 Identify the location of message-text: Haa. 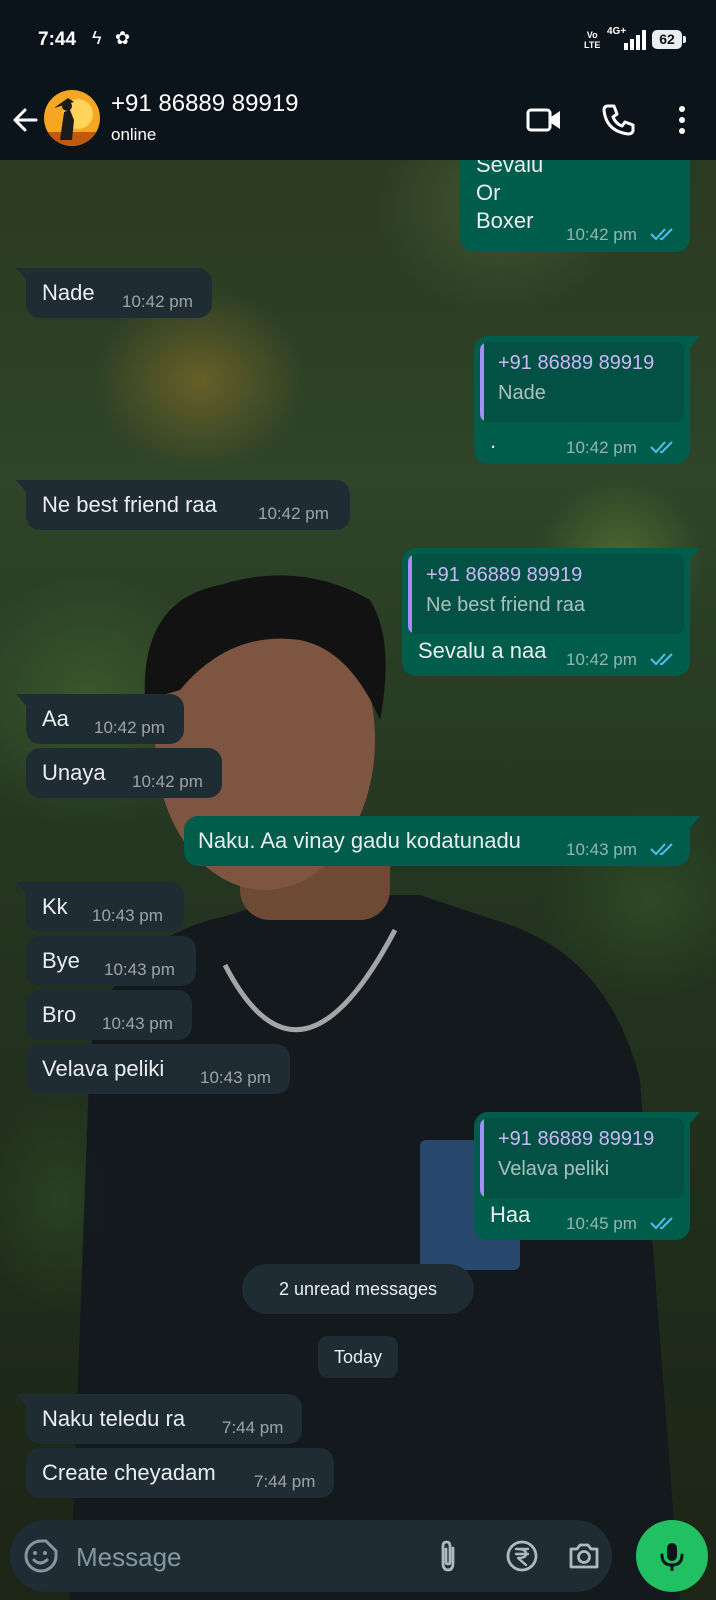
(510, 1214).